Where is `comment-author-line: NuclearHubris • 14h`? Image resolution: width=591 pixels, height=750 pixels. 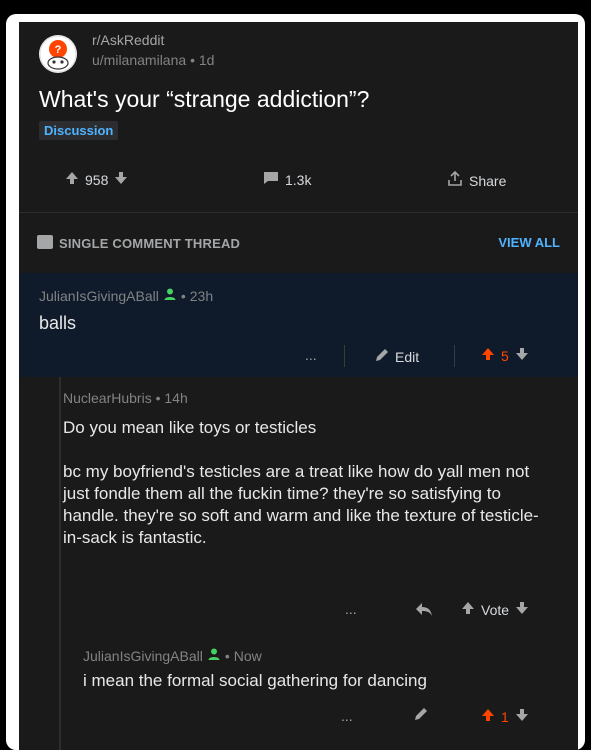 comment-author-line: NuclearHubris • 14h is located at coordinates (125, 398).